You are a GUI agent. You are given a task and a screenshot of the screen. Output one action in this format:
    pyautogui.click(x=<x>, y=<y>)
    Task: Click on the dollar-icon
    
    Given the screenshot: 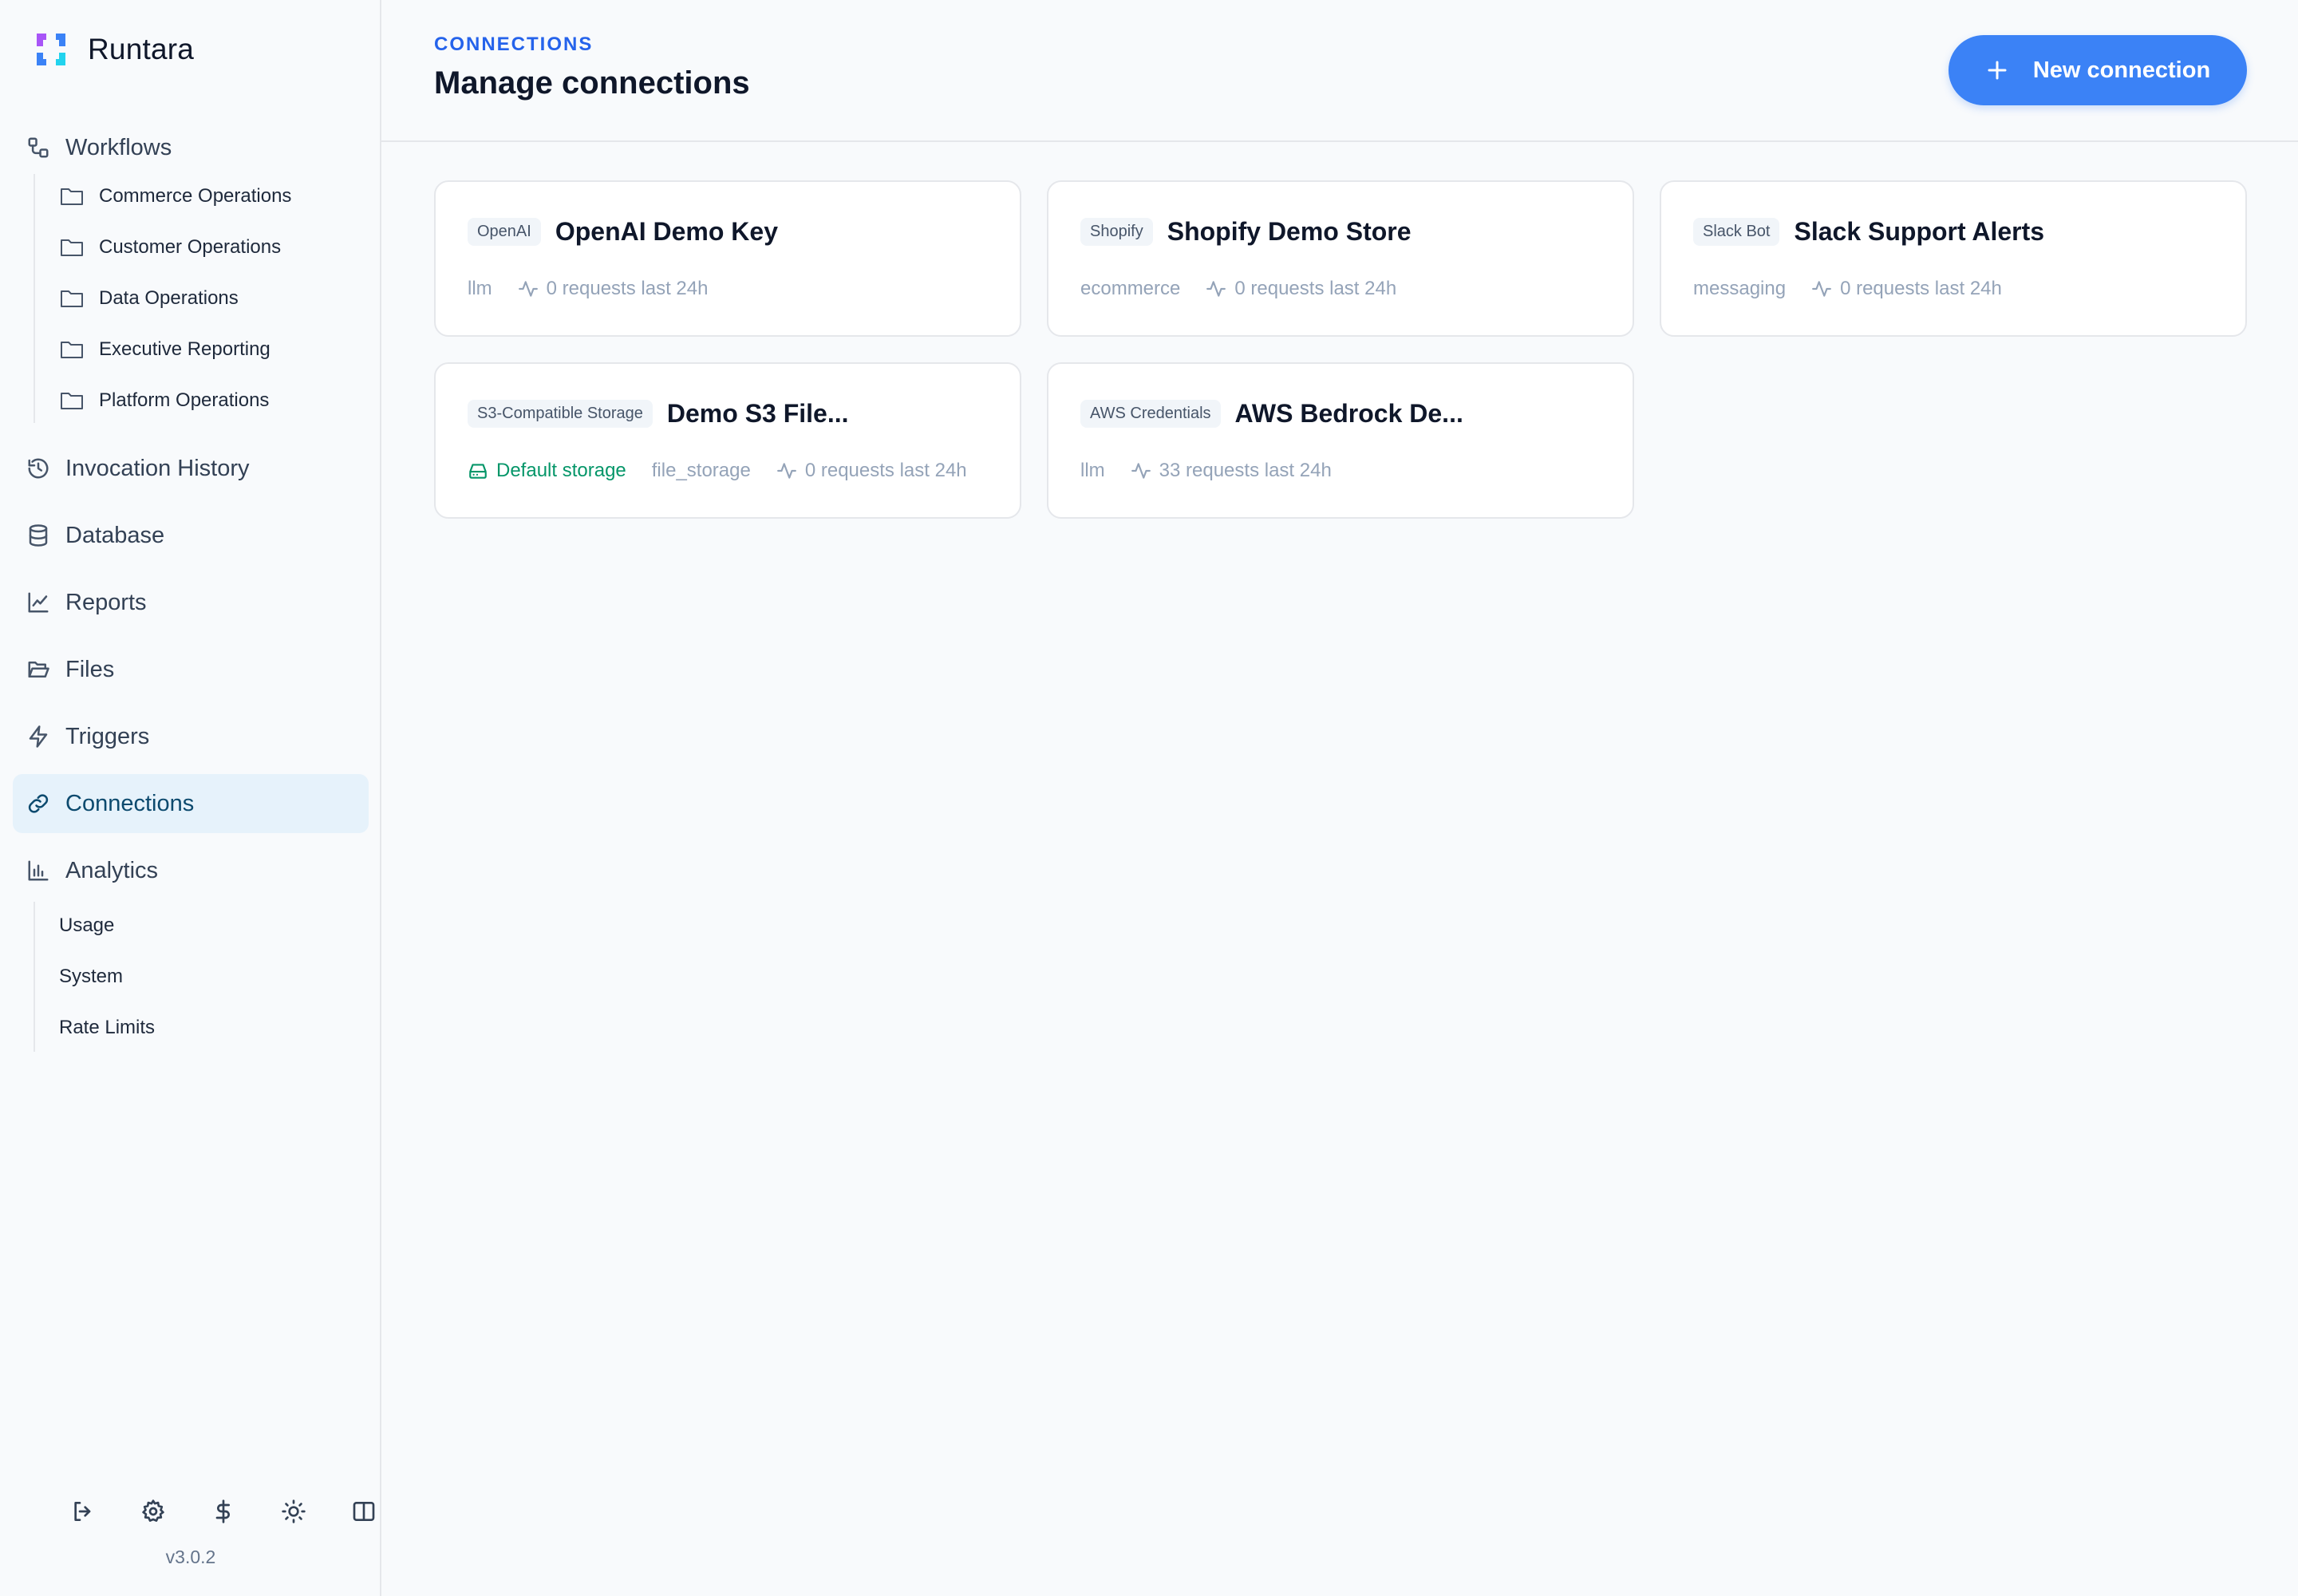 What is the action you would take?
    pyautogui.click(x=224, y=1511)
    